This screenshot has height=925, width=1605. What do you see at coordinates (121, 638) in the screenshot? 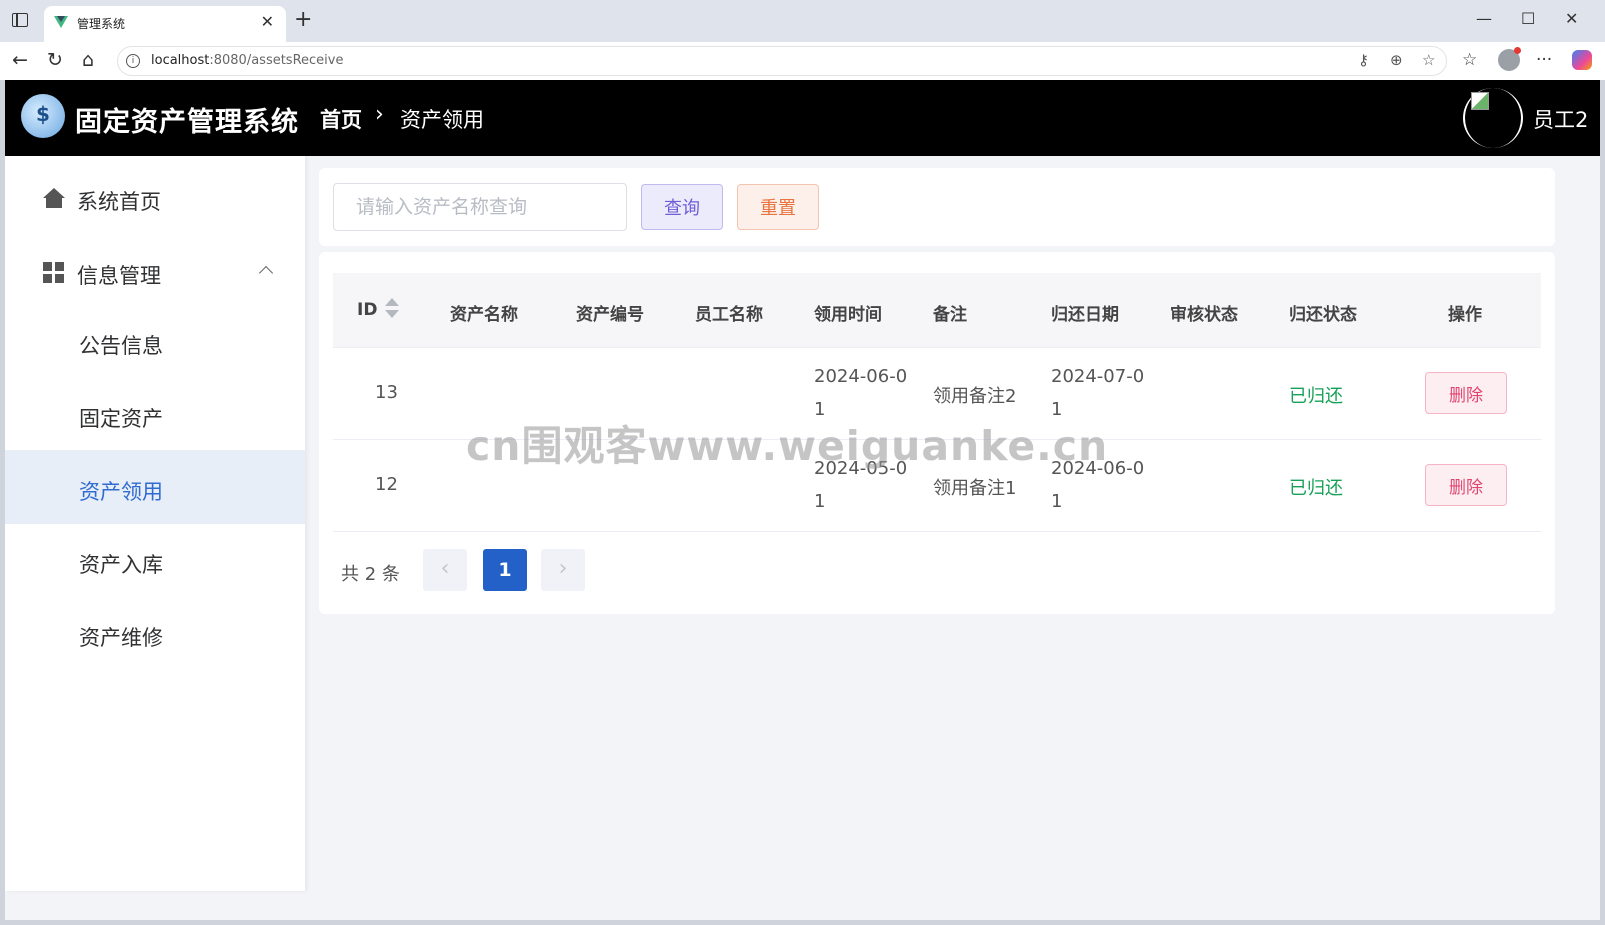
I see `sidebar-item-label: 资产维修` at bounding box center [121, 638].